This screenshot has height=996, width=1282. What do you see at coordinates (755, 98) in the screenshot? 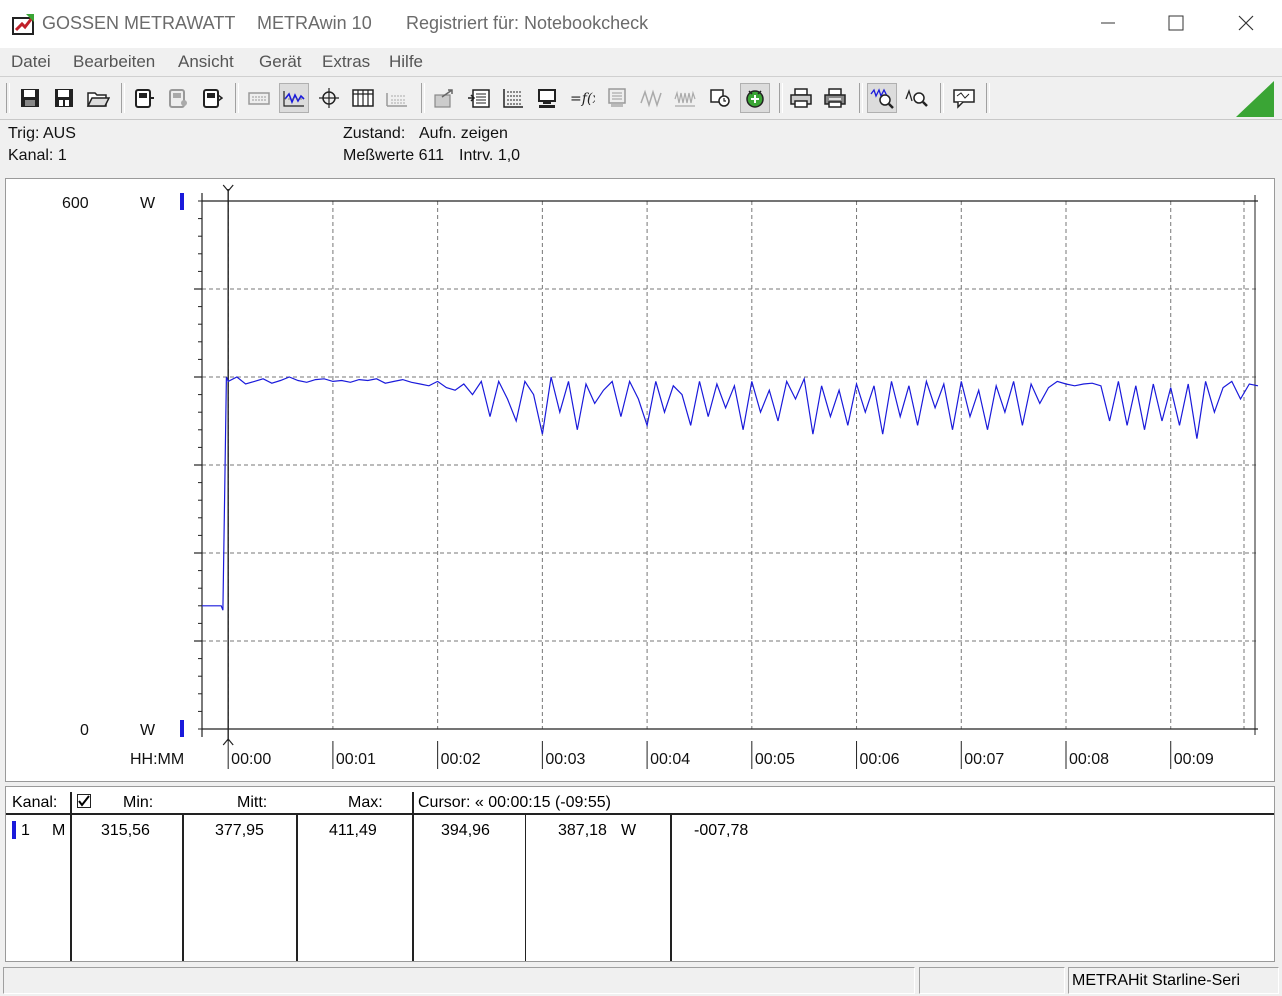
I see `trigger-button` at bounding box center [755, 98].